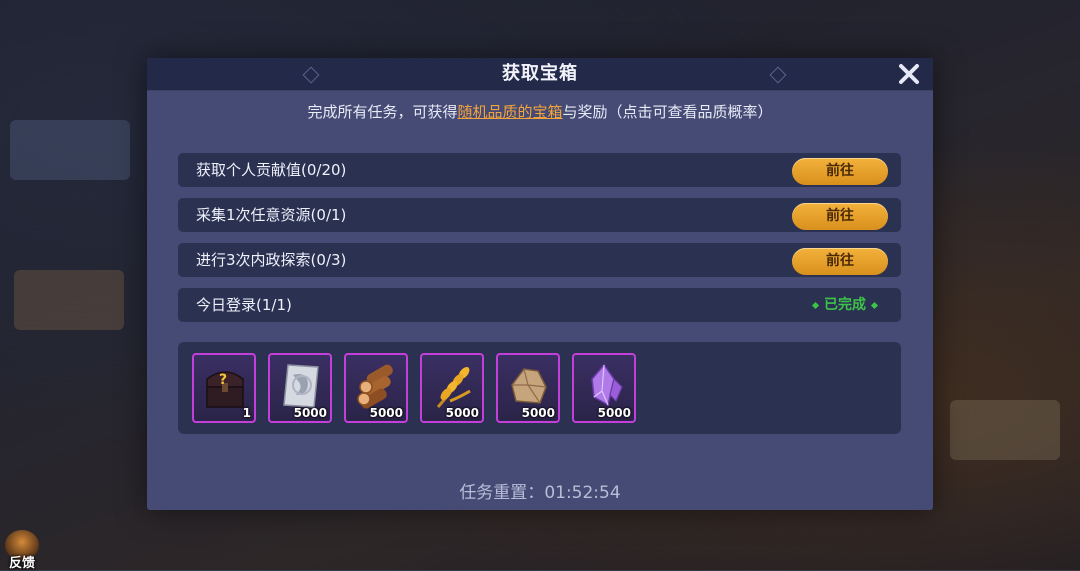 This screenshot has width=1080, height=571. Describe the element at coordinates (607, 385) in the screenshot. I see `crystal-icon` at that location.